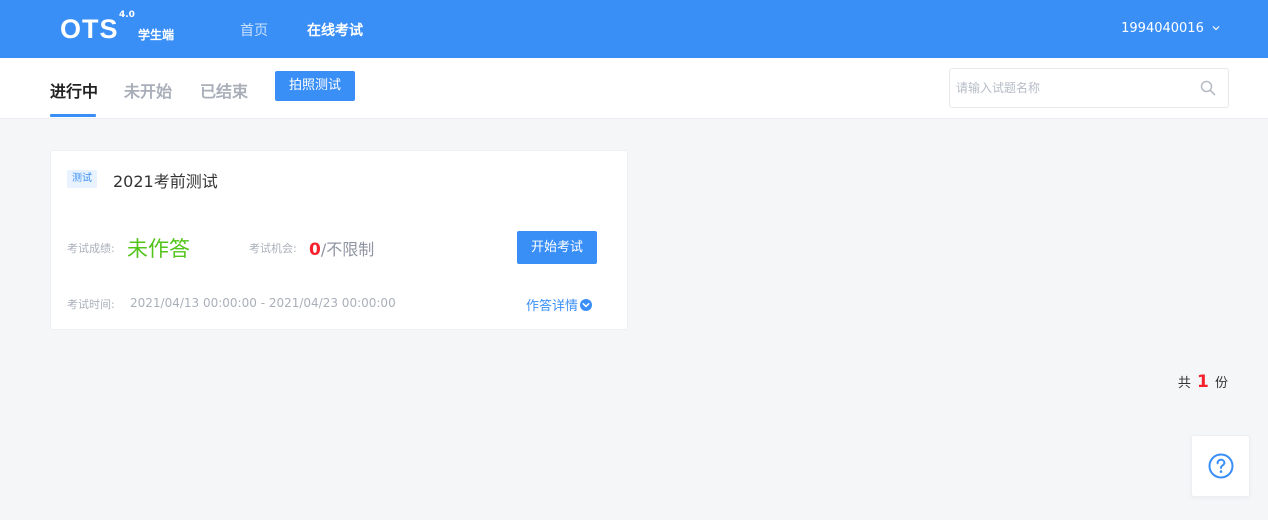 This screenshot has height=520, width=1268. What do you see at coordinates (73, 115) in the screenshot?
I see `active-tab-indicator` at bounding box center [73, 115].